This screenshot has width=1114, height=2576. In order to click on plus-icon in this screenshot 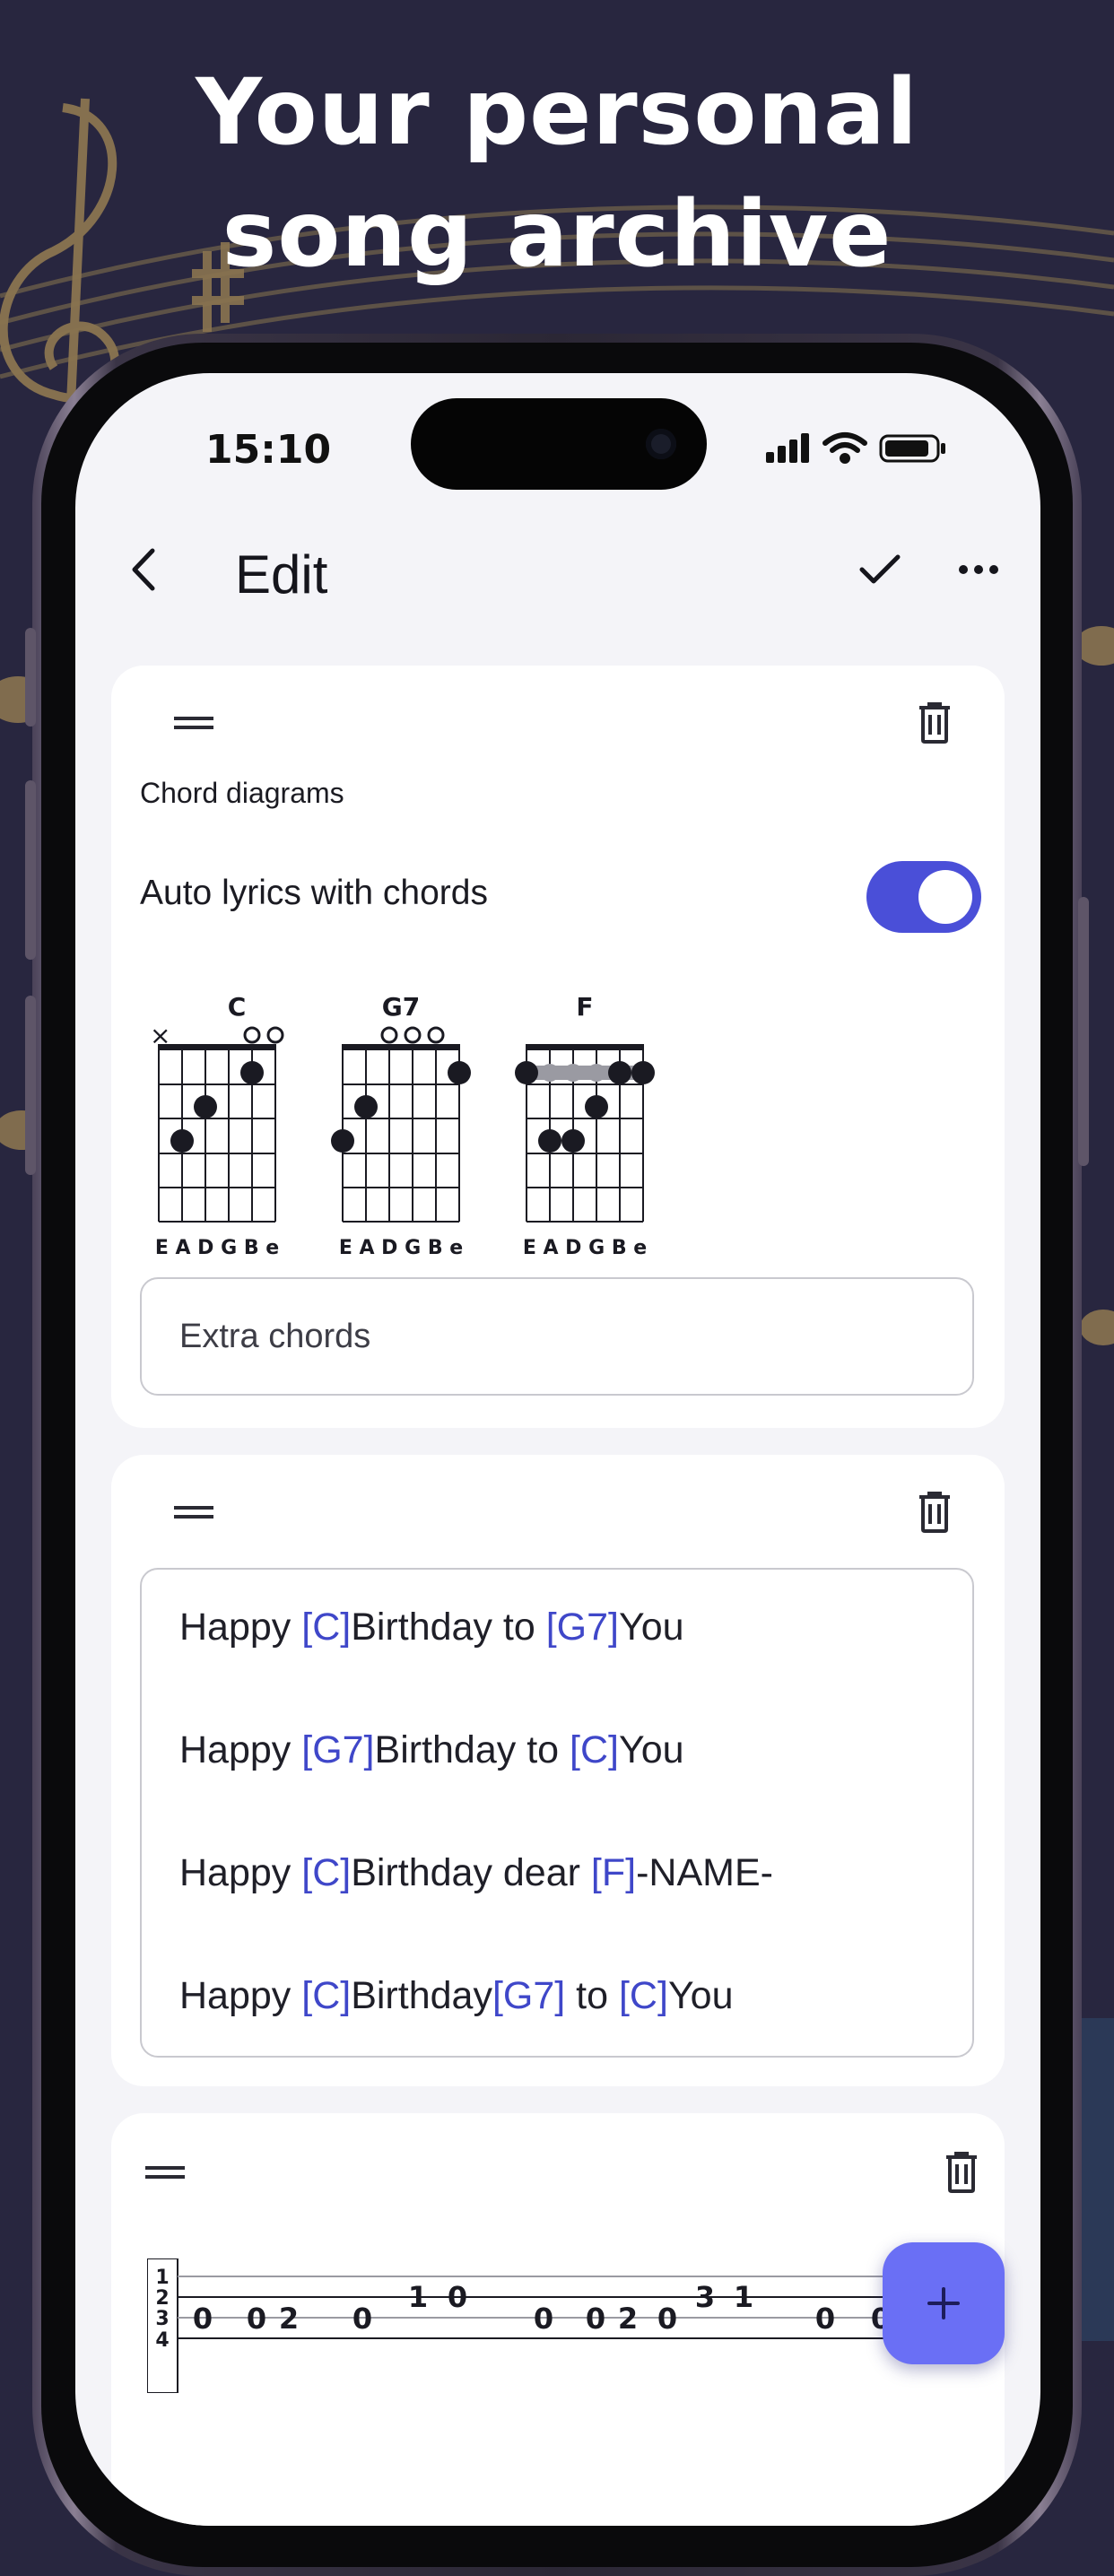, I will do `click(943, 2303)`.